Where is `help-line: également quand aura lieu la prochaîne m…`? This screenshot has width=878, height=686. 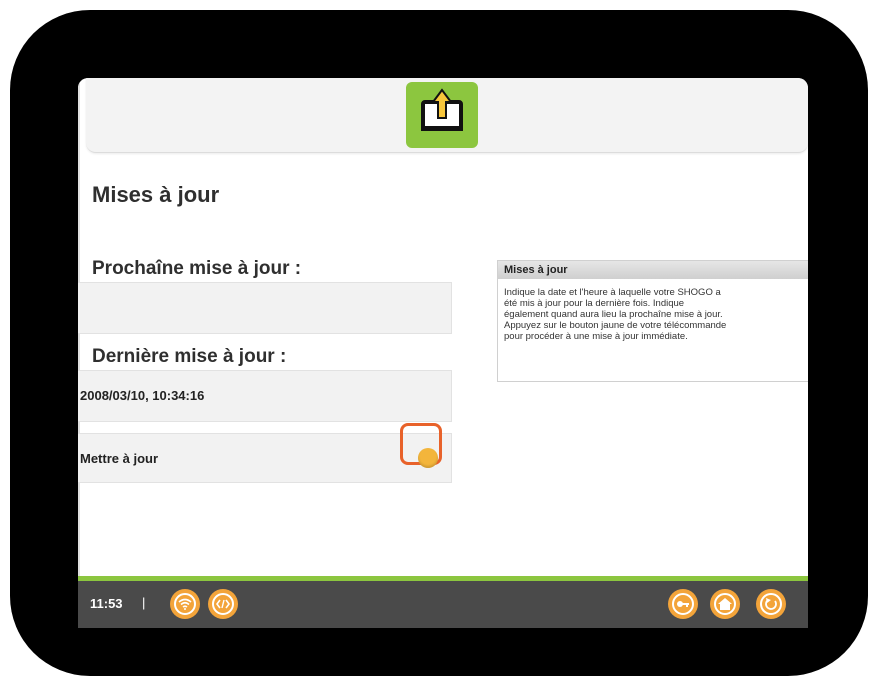
help-line: également quand aura lieu la prochaîne m… is located at coordinates (613, 314).